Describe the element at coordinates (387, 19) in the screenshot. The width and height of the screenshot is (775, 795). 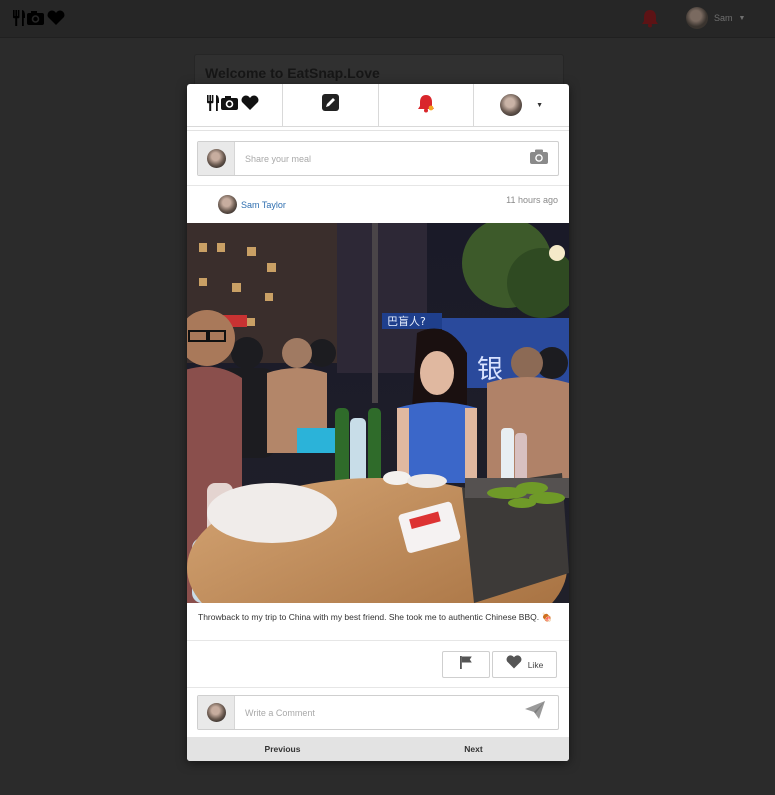
I see `background-topbar: Sam ▼` at that location.